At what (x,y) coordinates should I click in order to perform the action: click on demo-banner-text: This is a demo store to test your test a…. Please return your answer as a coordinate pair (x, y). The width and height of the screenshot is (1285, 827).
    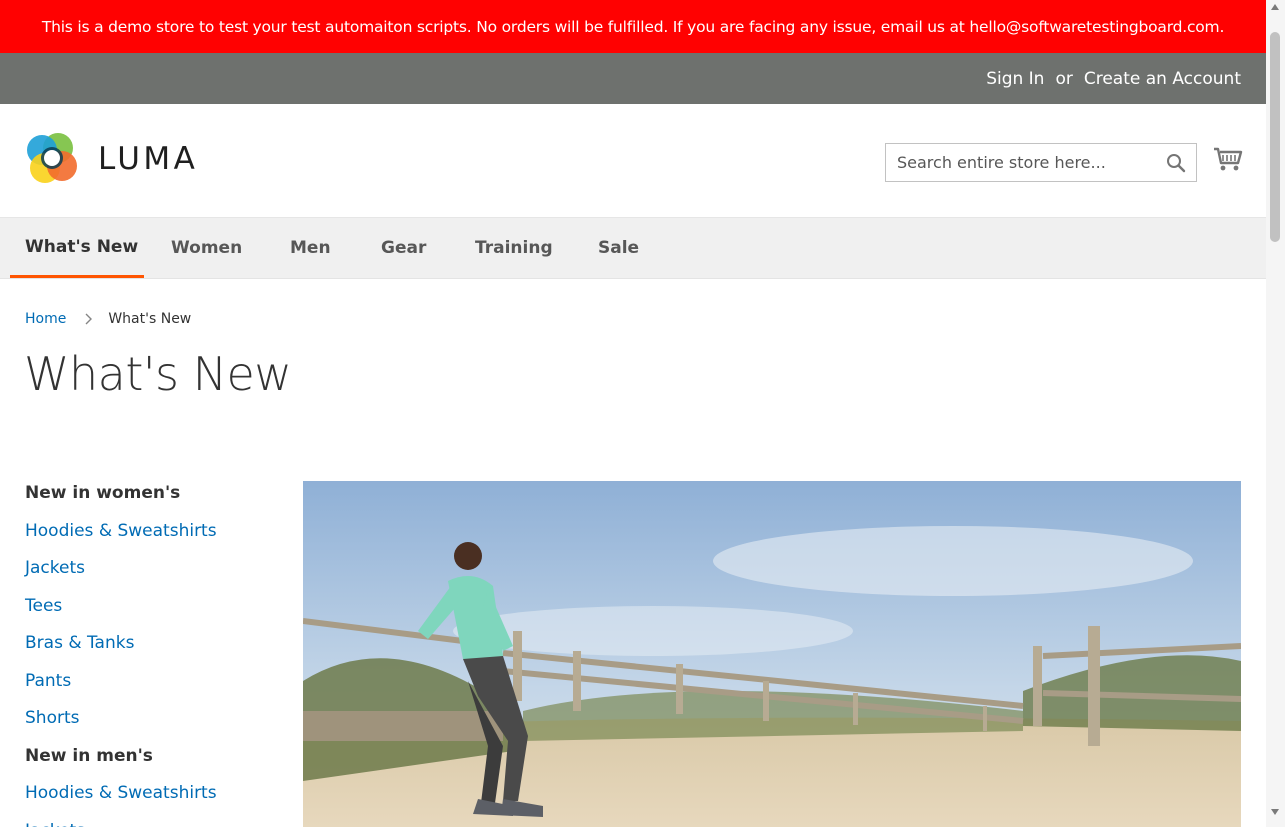
    Looking at the image, I should click on (633, 26).